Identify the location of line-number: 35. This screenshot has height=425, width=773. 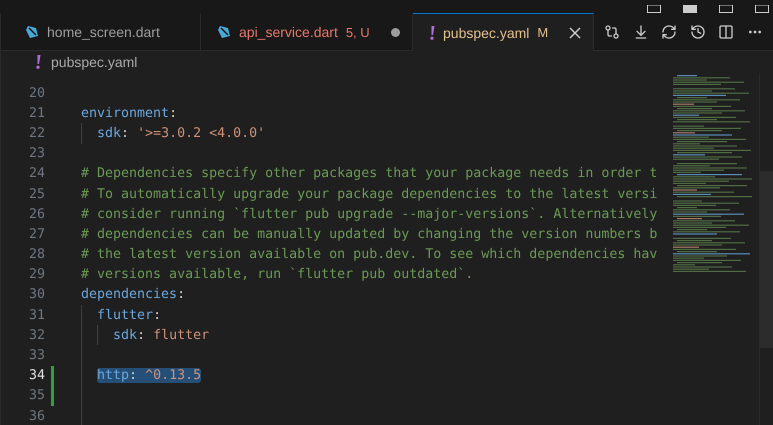
(36, 396).